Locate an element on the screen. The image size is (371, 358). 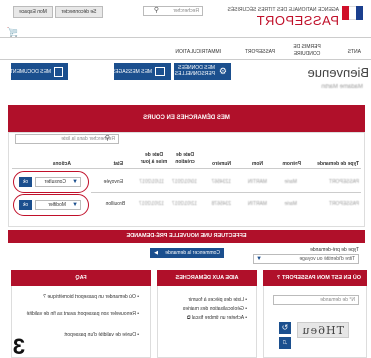
pre-demande-select-value: Titre d'identité ou voyage is located at coordinates (327, 259).